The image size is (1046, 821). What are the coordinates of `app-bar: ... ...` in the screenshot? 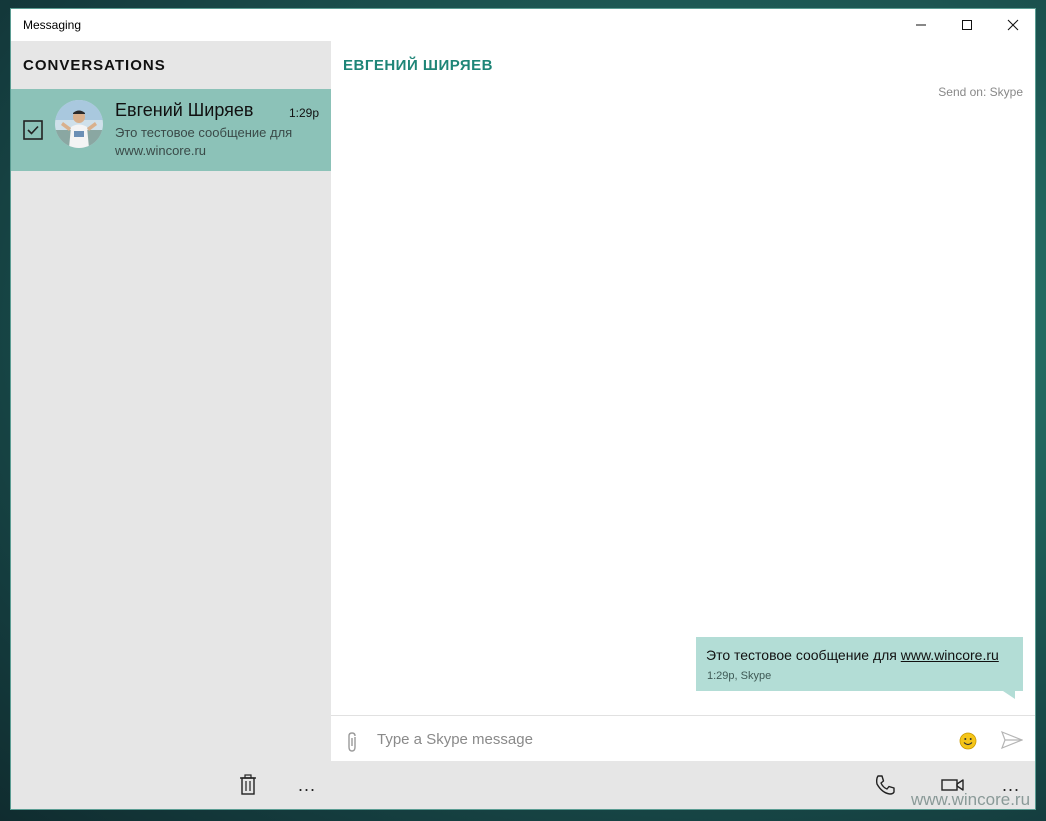 It's located at (523, 785).